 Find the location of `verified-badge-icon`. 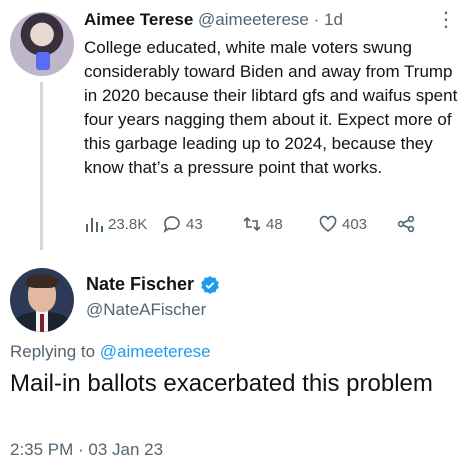

verified-badge-icon is located at coordinates (210, 284).